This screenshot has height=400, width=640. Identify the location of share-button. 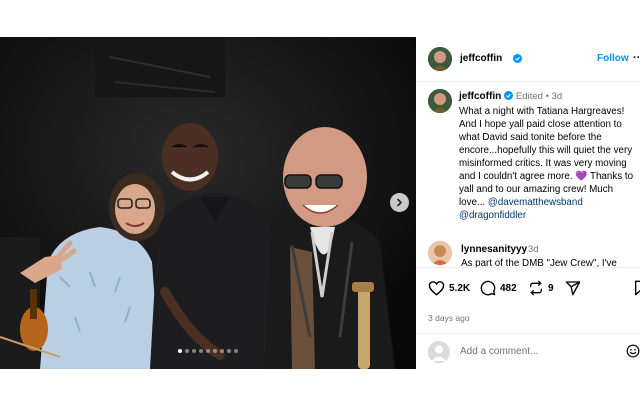
(573, 288).